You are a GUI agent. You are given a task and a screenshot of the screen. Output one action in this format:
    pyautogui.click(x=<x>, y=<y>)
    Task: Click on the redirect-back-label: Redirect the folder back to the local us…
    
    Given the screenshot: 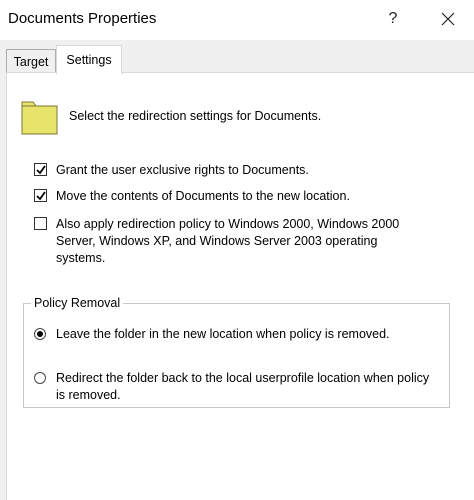 What is the action you would take?
    pyautogui.click(x=243, y=386)
    